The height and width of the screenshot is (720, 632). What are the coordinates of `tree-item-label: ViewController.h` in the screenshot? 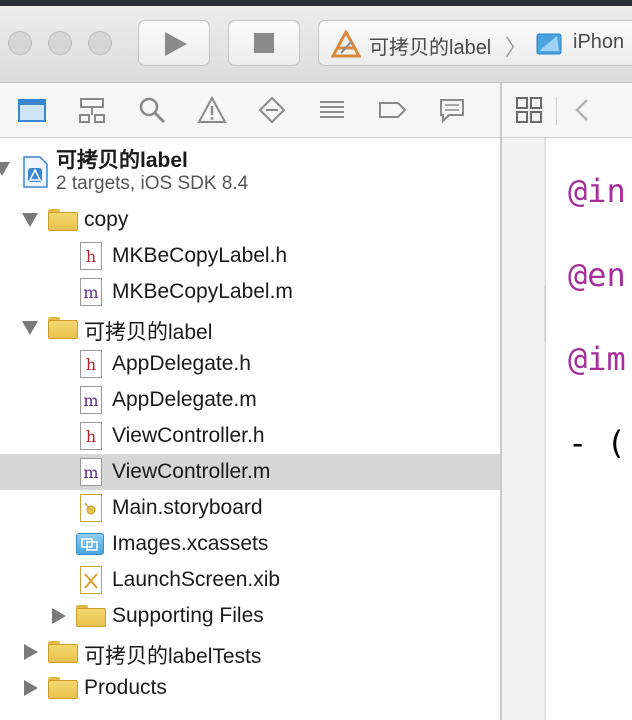 It's located at (188, 435).